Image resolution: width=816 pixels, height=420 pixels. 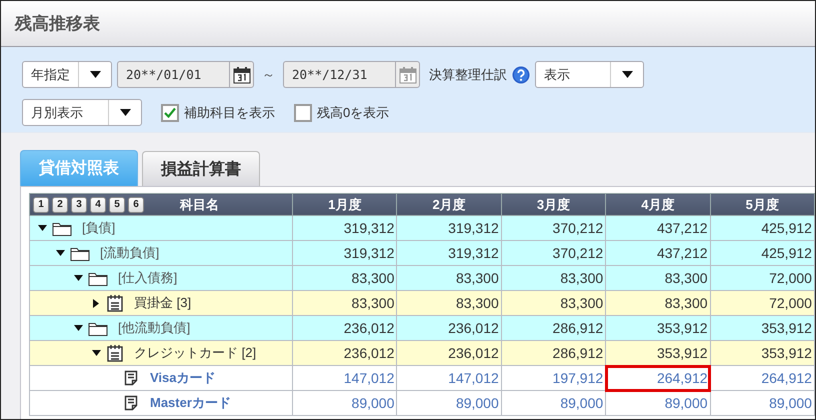 What do you see at coordinates (449, 205) in the screenshot?
I see `column-header: 2月度` at bounding box center [449, 205].